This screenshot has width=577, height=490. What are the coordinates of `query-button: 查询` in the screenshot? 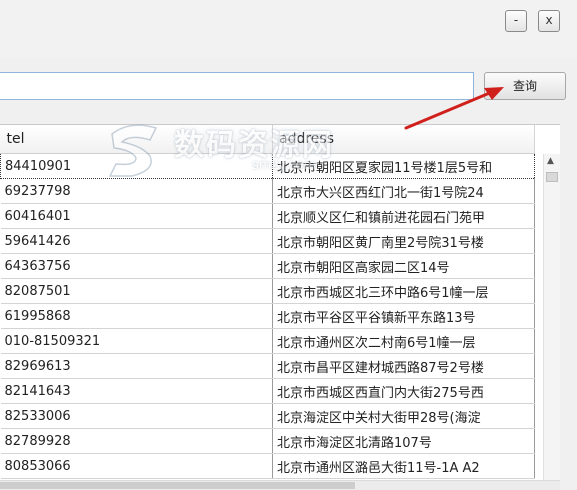 It's located at (525, 86).